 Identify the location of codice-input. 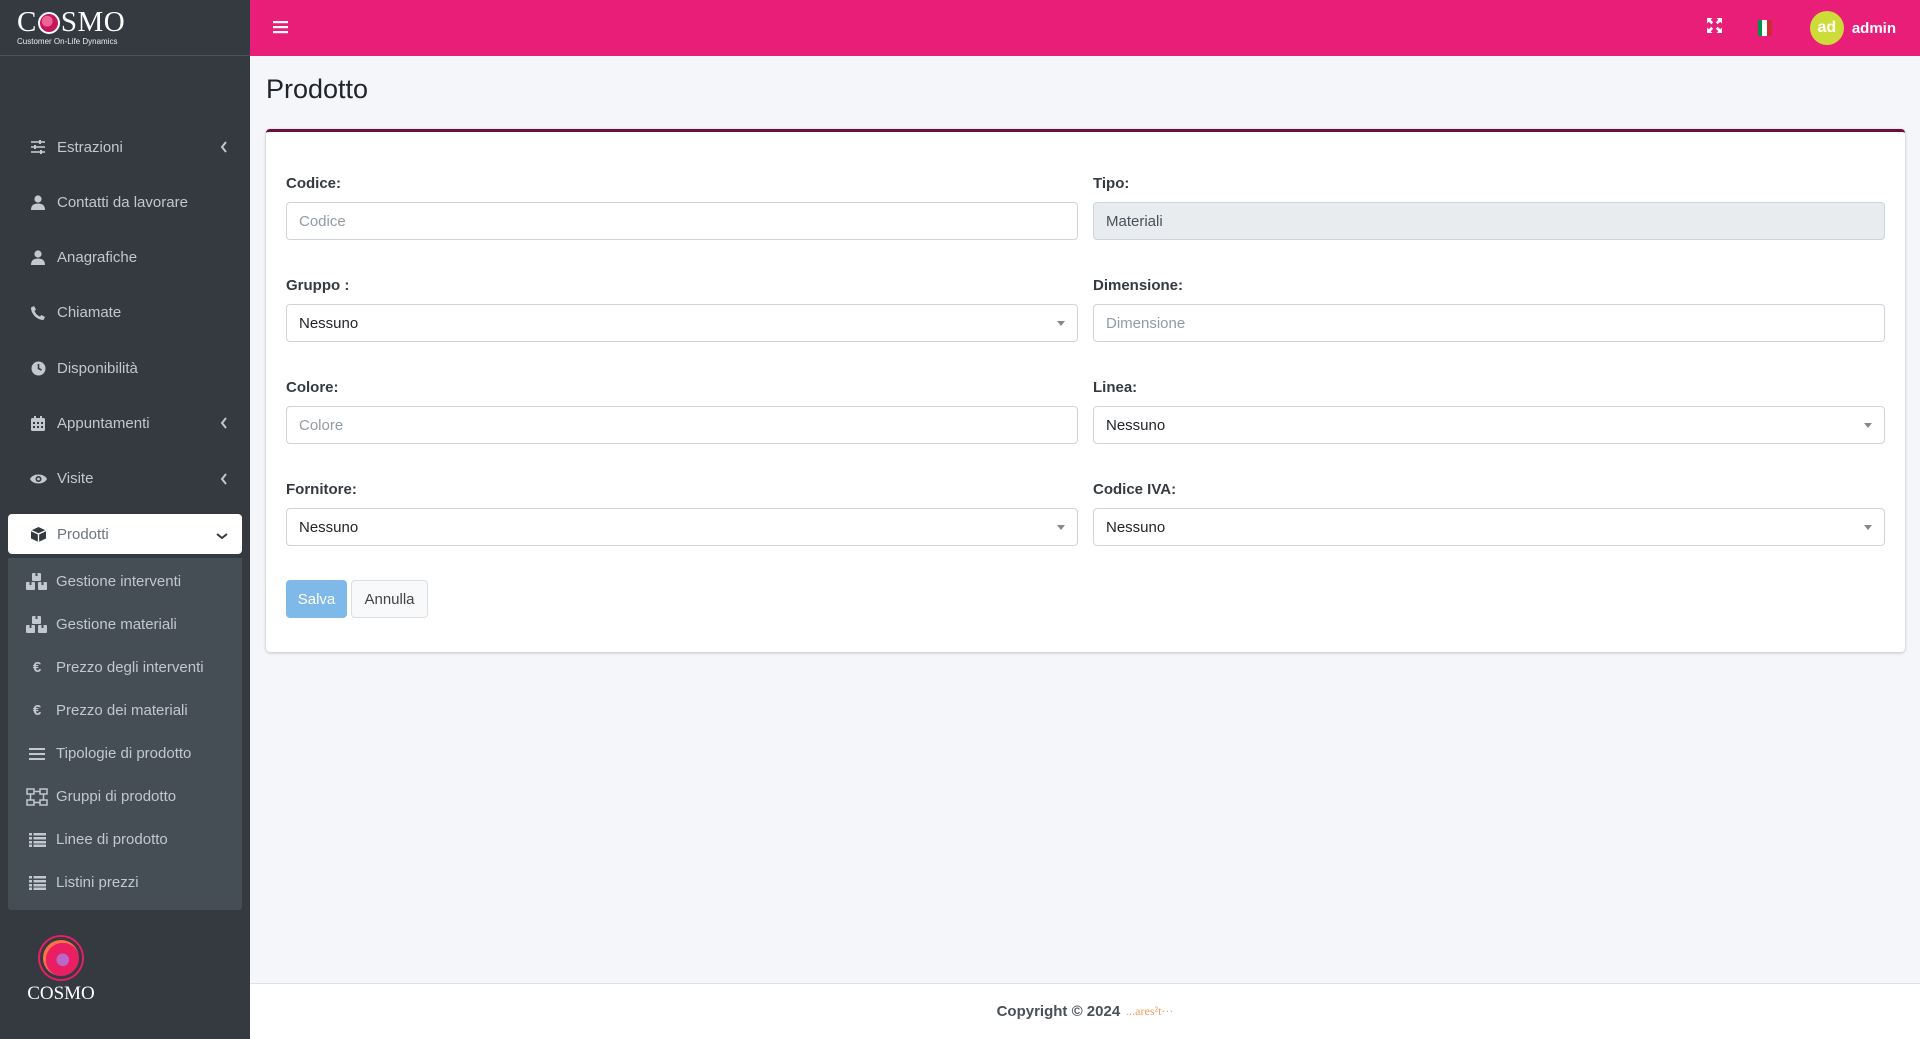
(682, 221).